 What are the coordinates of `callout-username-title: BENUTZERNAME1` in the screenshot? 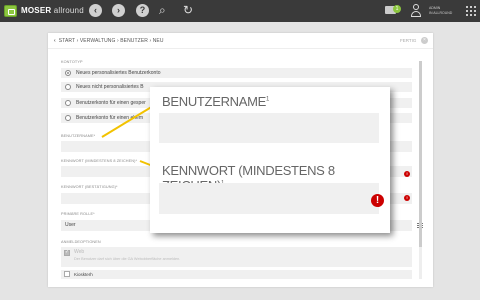 It's located at (216, 101).